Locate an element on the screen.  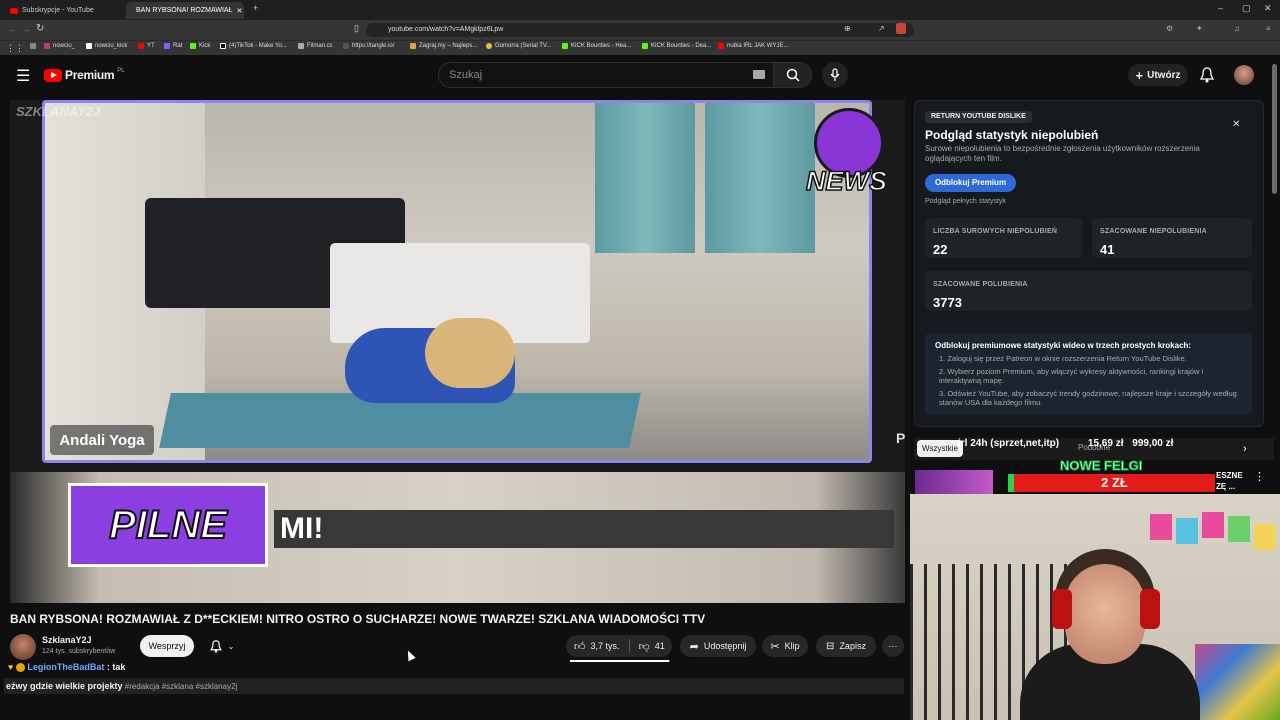
search-icon is located at coordinates (793, 75).